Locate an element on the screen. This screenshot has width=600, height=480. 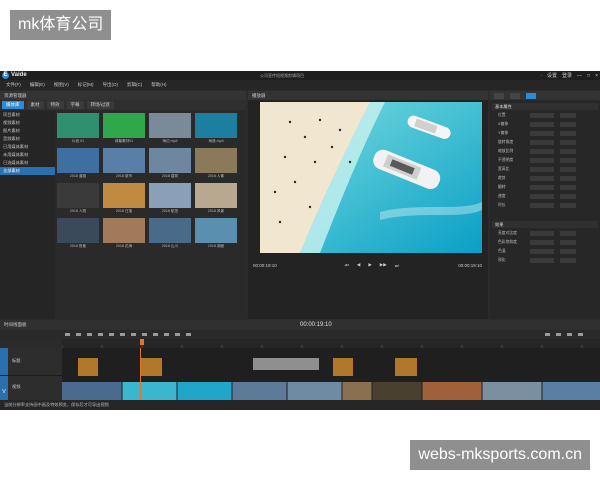
section-effects: 效果 is located at coordinates (545, 224).